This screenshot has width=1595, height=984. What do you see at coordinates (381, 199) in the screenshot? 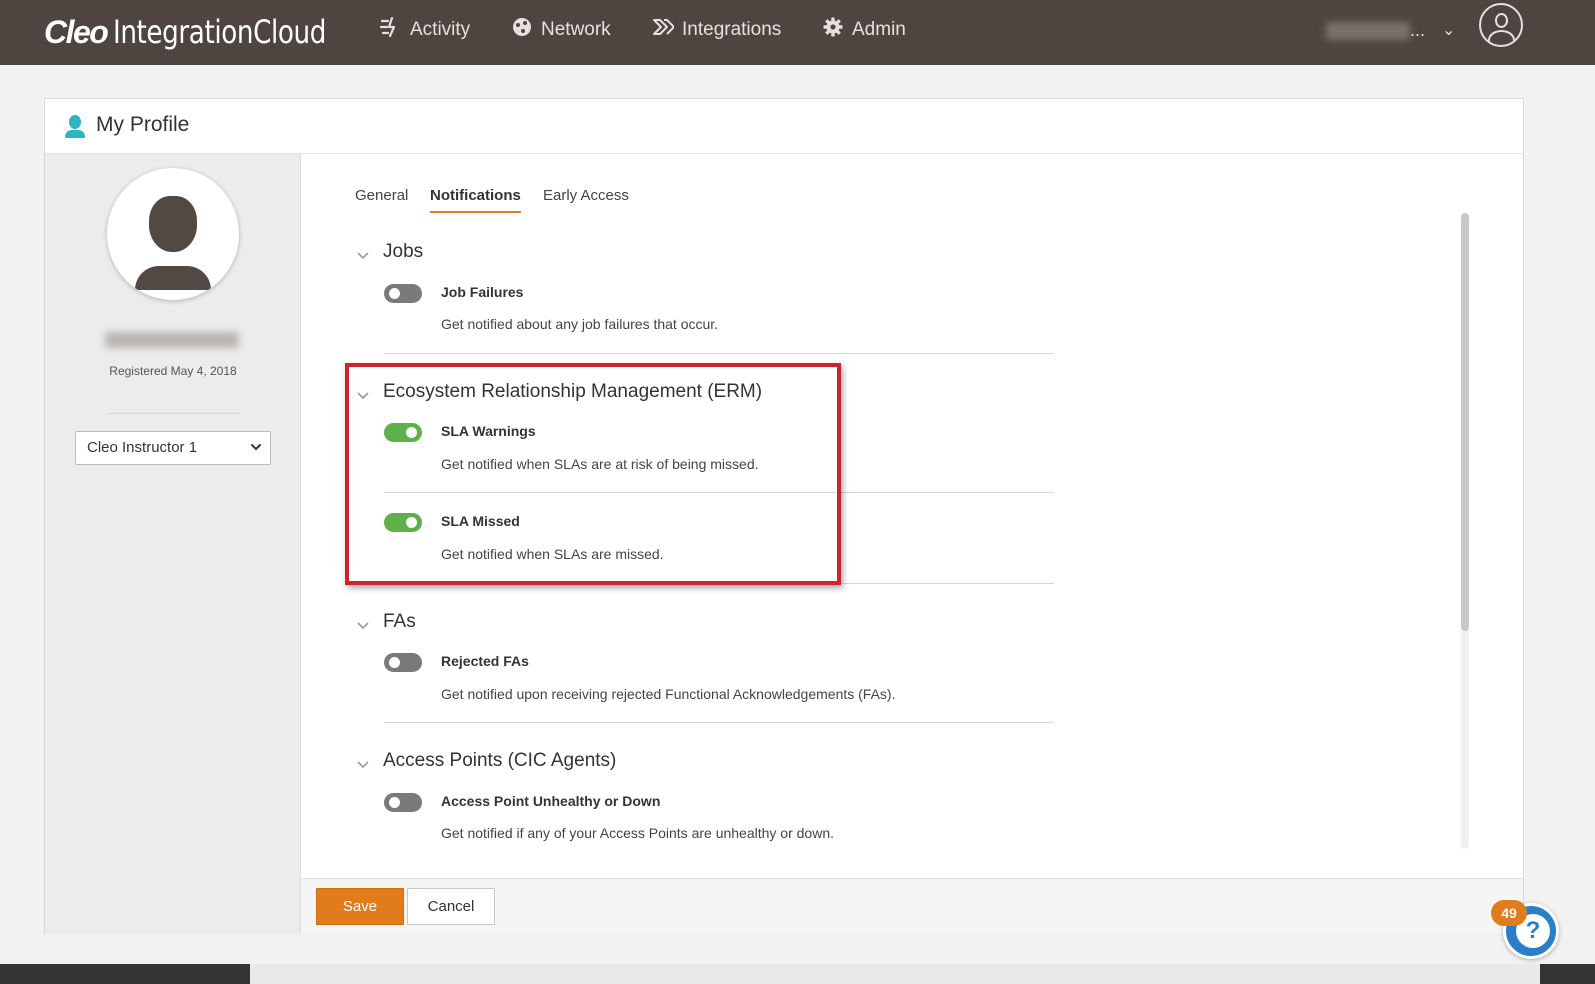
I see `tab-general: General` at bounding box center [381, 199].